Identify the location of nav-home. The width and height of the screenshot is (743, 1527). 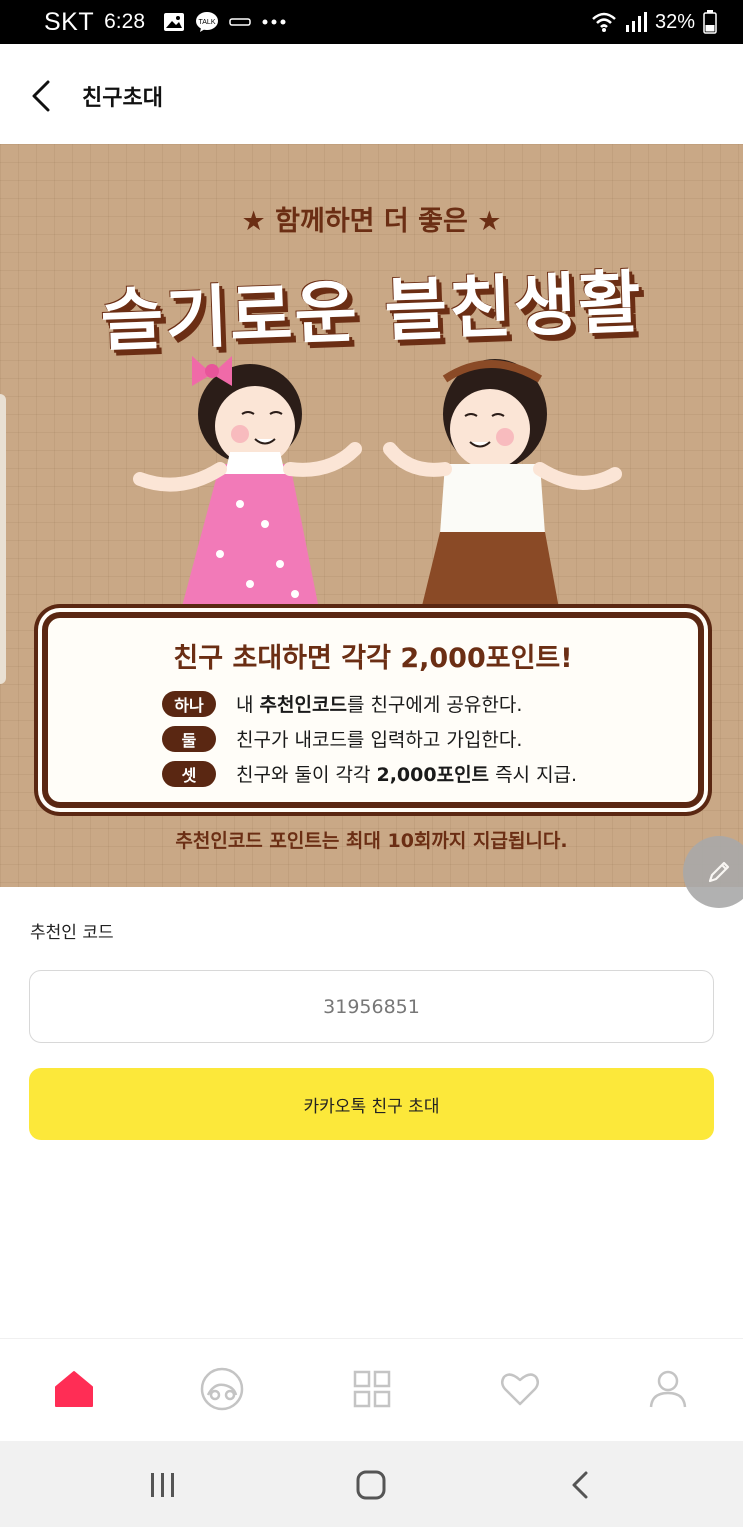
(74, 1389).